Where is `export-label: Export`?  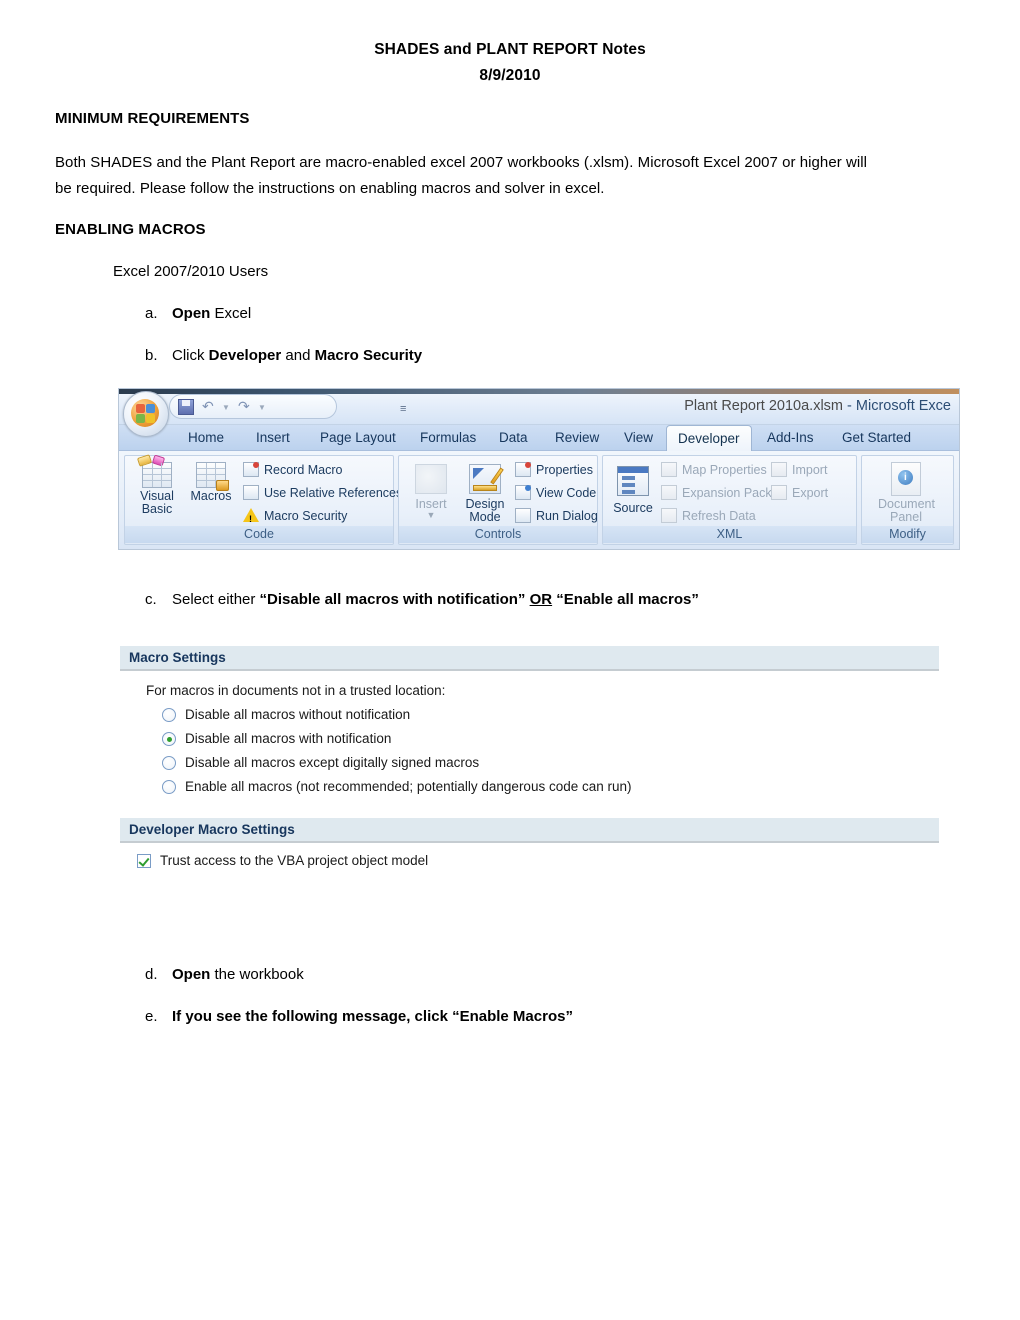 export-label: Export is located at coordinates (810, 493).